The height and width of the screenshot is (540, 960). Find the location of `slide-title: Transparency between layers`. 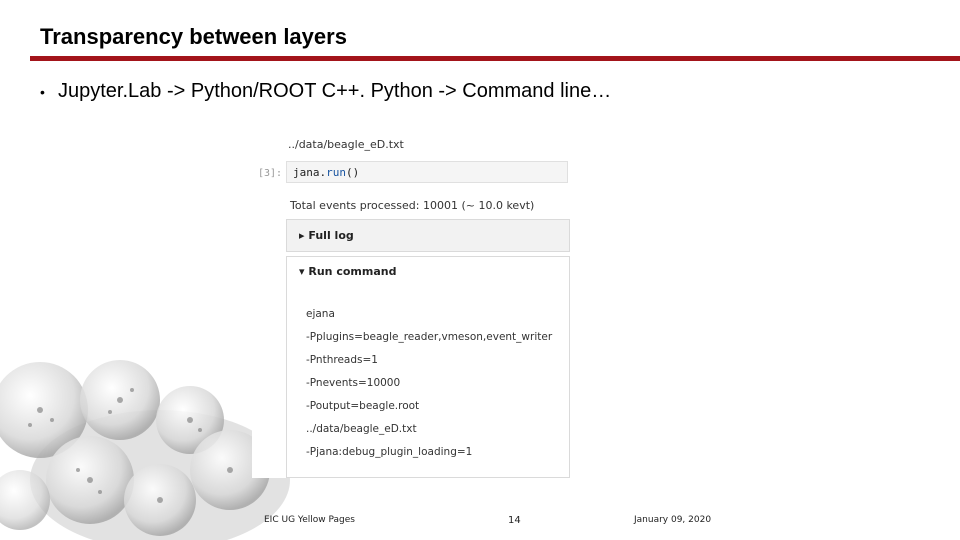

slide-title: Transparency between layers is located at coordinates (193, 36).